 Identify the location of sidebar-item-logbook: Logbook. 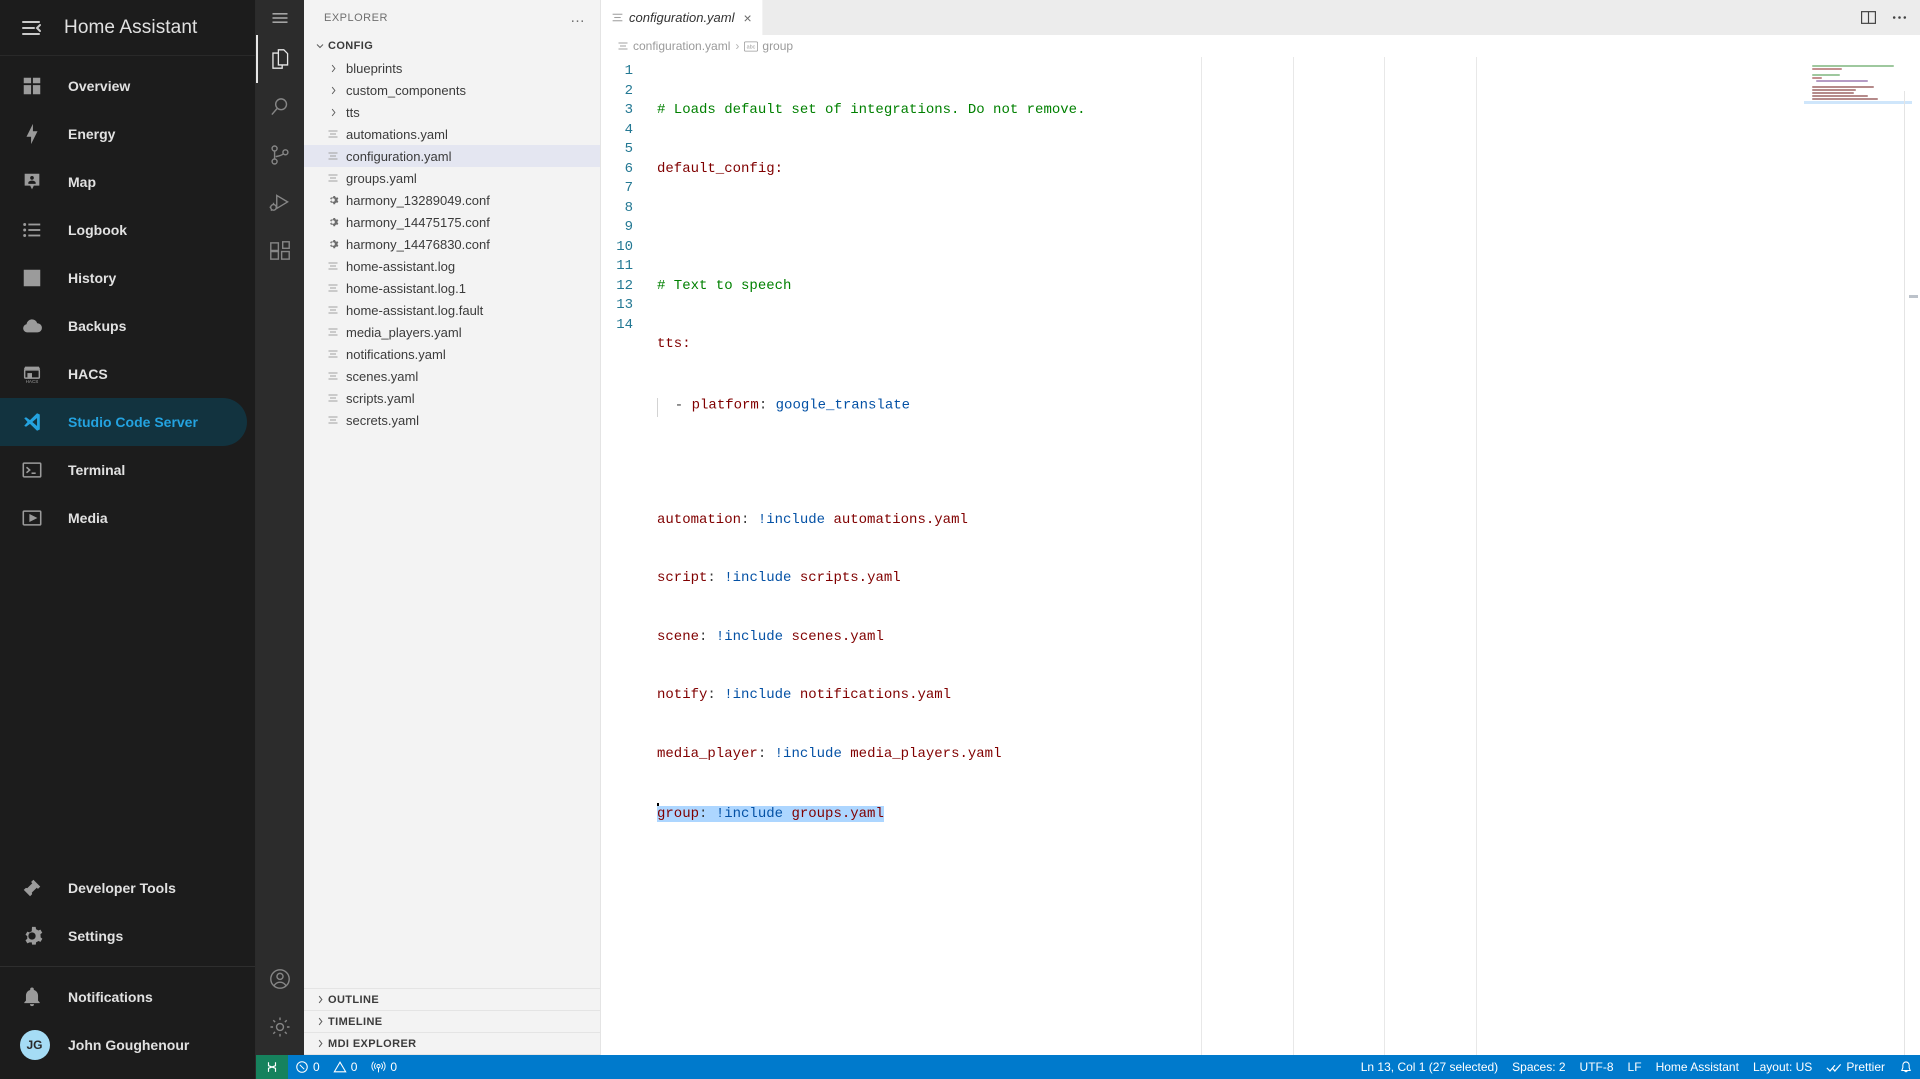
(123, 230).